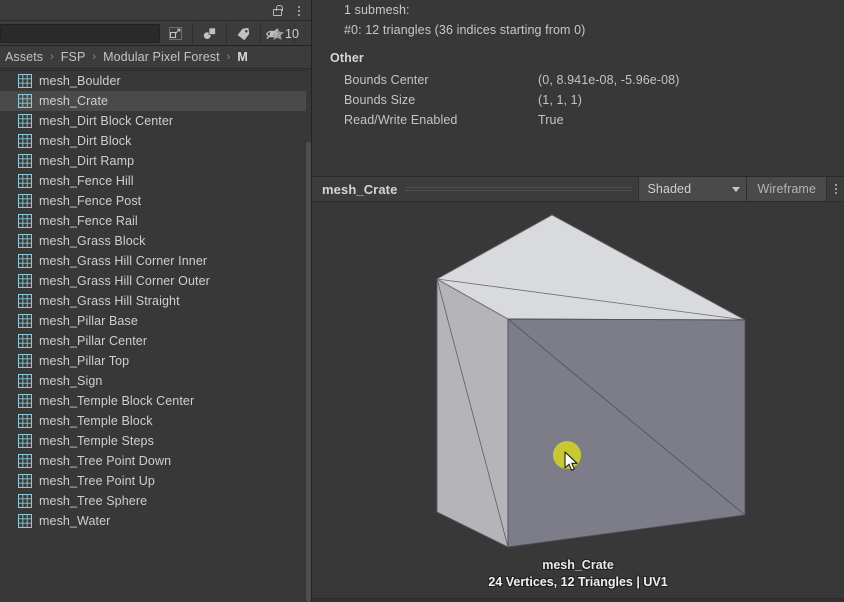 Image resolution: width=844 pixels, height=602 pixels. Describe the element at coordinates (386, 80) in the screenshot. I see `property-label: Bounds Center` at that location.